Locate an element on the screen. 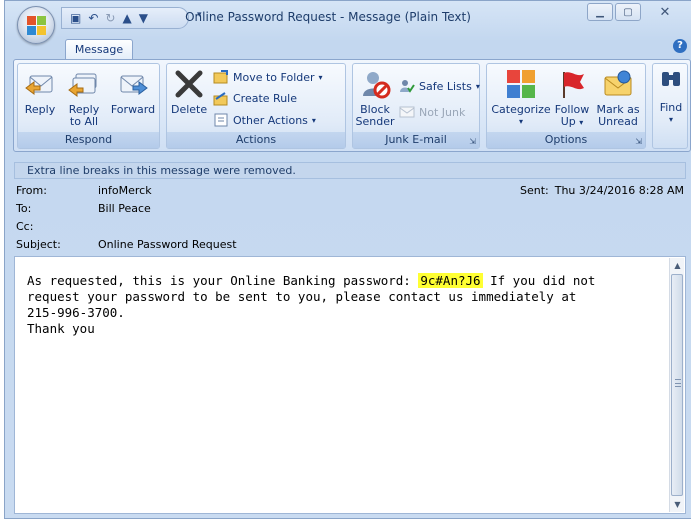 Image resolution: width=691 pixels, height=519 pixels. delete-label: Delete is located at coordinates (189, 109).